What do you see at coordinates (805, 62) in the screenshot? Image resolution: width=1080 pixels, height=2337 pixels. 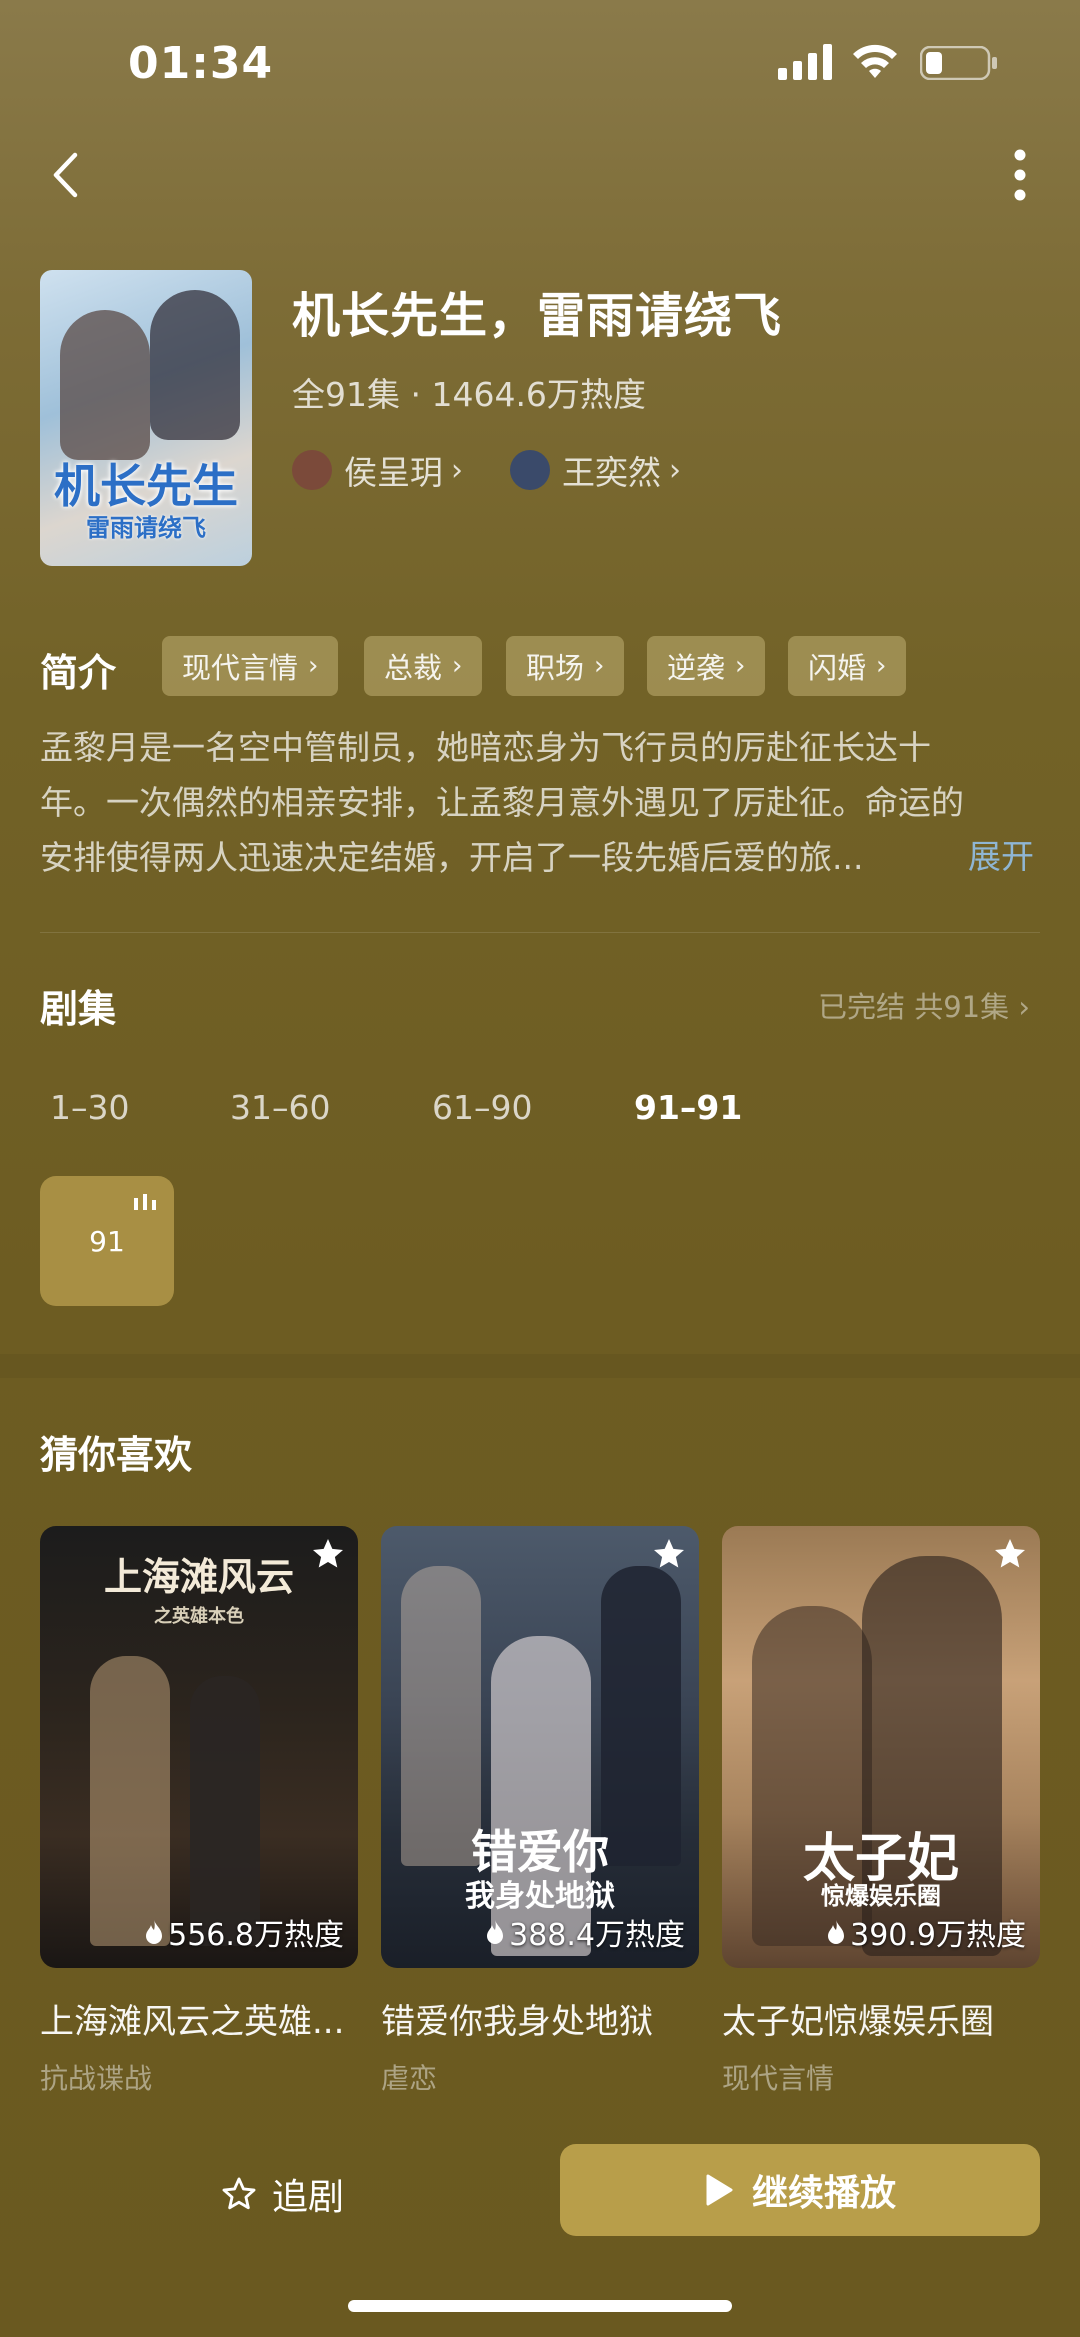 I see `signal-icon` at bounding box center [805, 62].